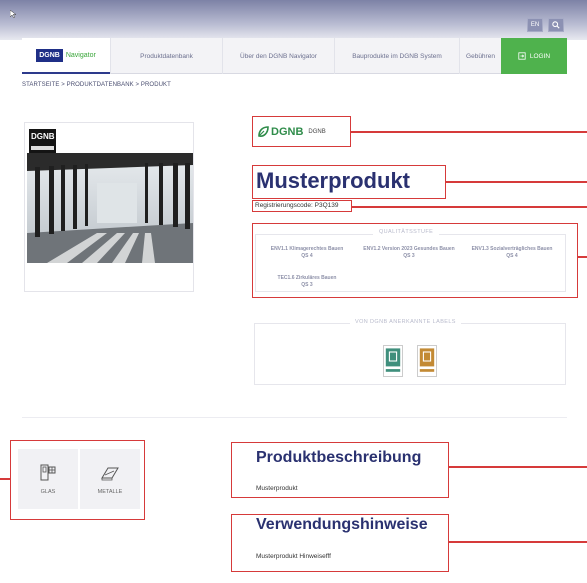 Image resolution: width=587 pixels, height=583 pixels. Describe the element at coordinates (396, 56) in the screenshot. I see `nav-item-bauprodukte: Bauprodukte im DGNB System` at that location.